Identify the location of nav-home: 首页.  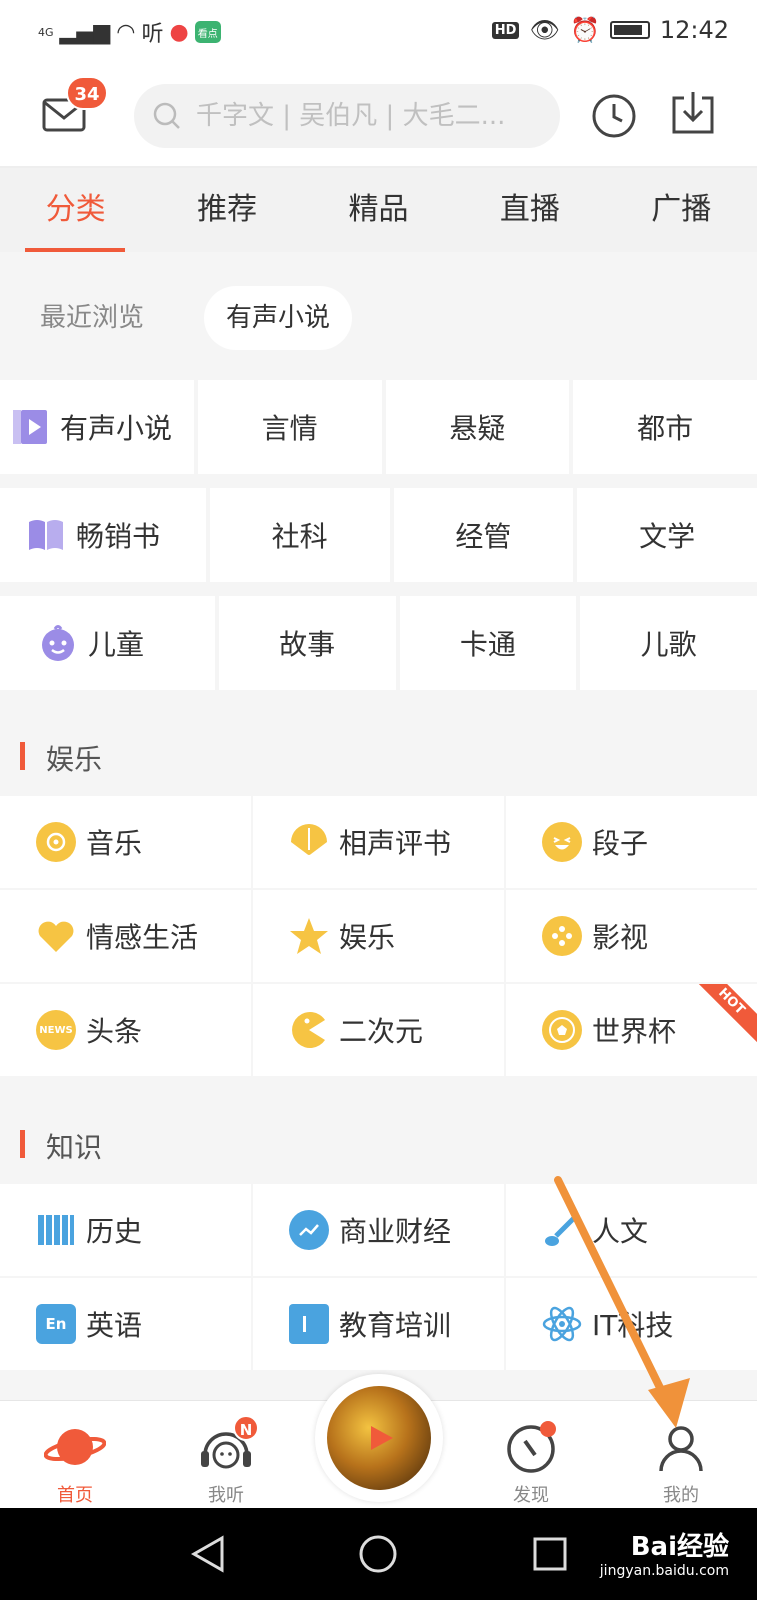
(75, 1463).